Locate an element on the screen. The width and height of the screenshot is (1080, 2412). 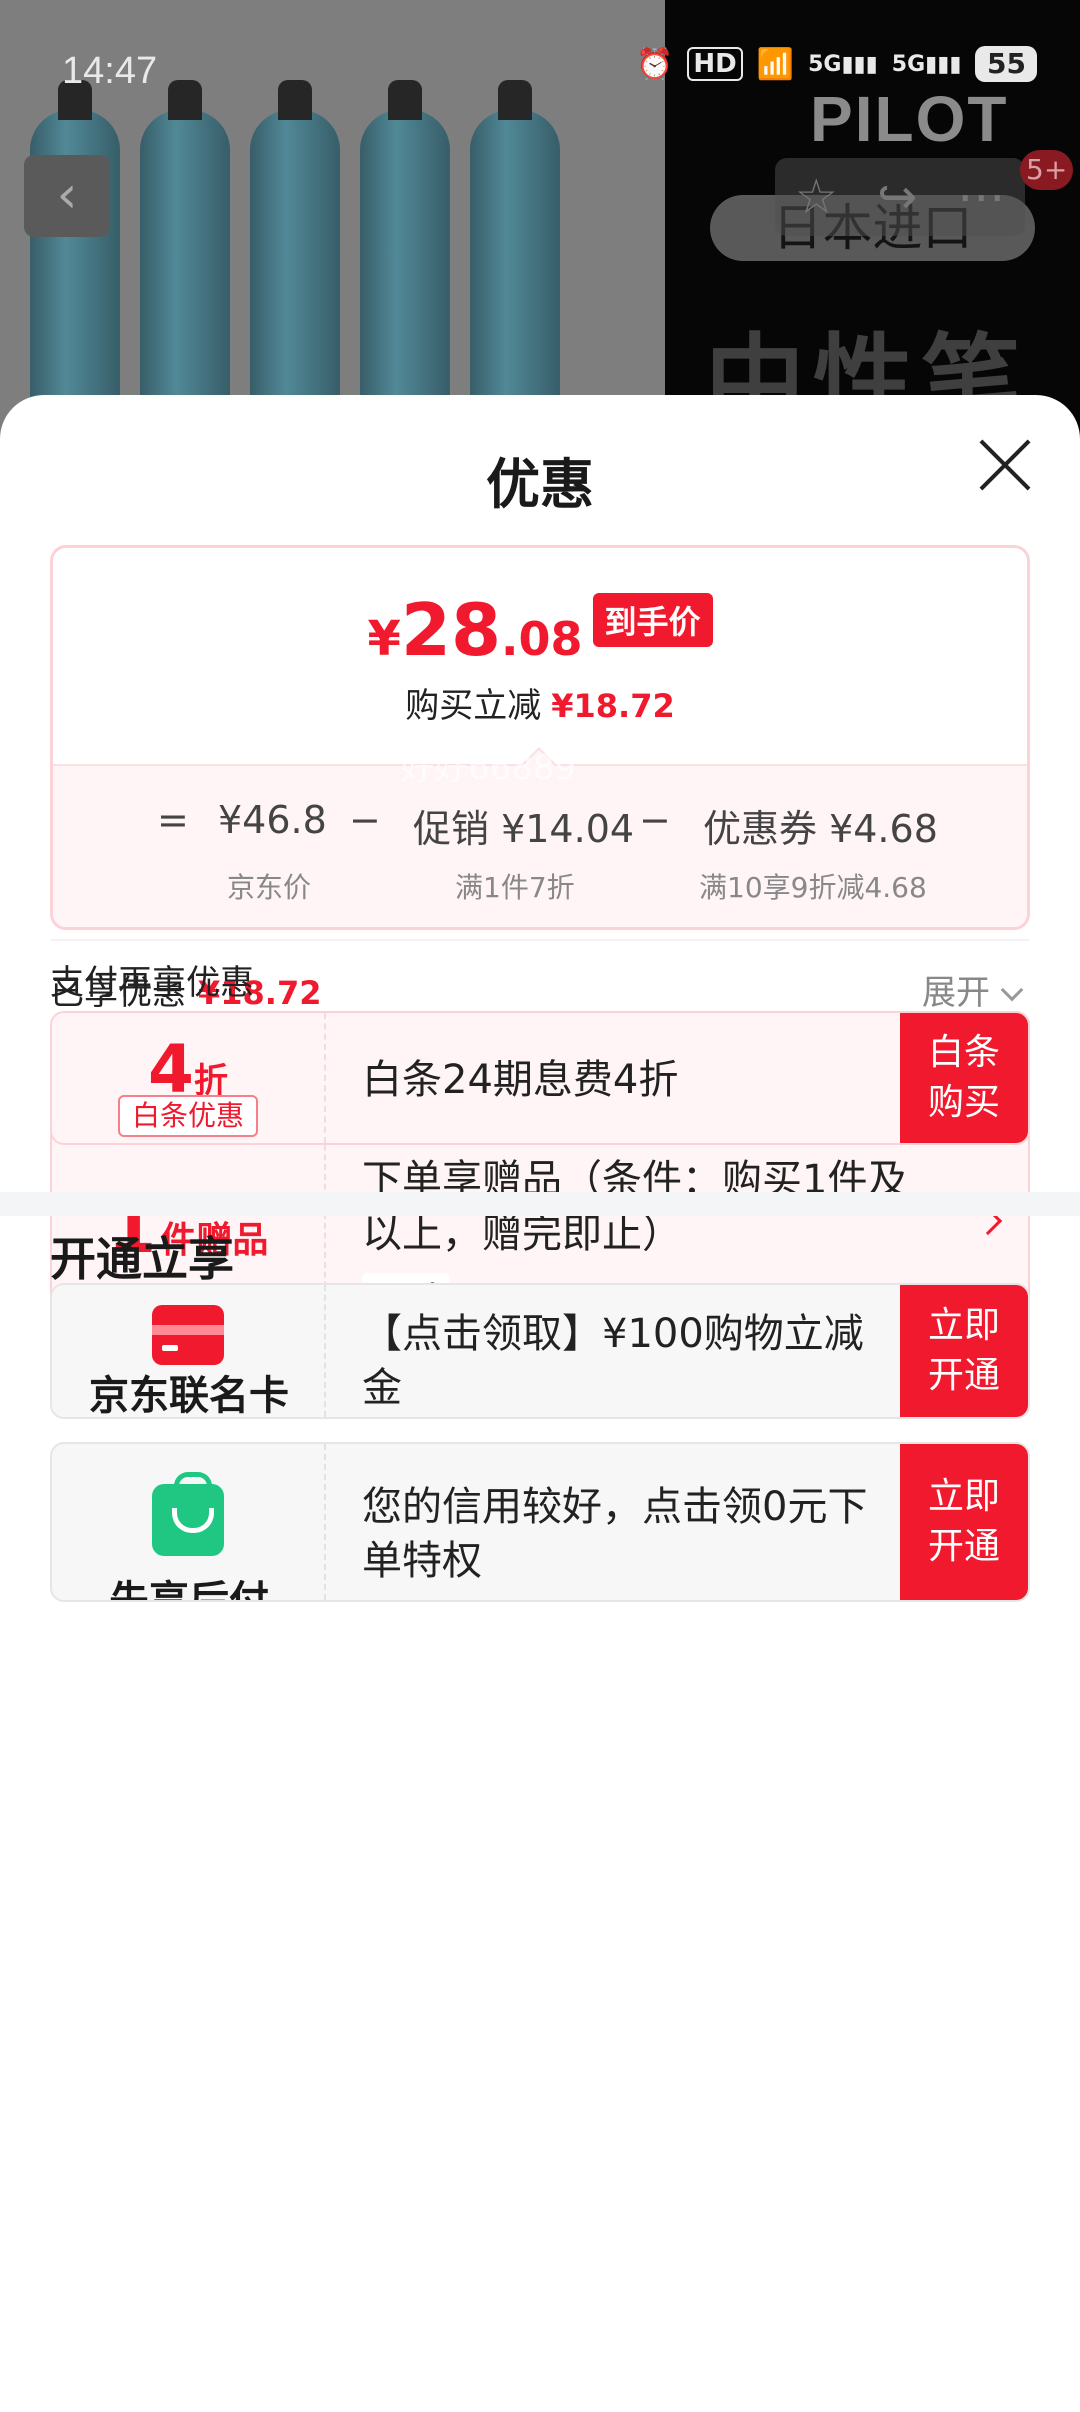
item-name: 京东联名卡 is located at coordinates (189, 1396).